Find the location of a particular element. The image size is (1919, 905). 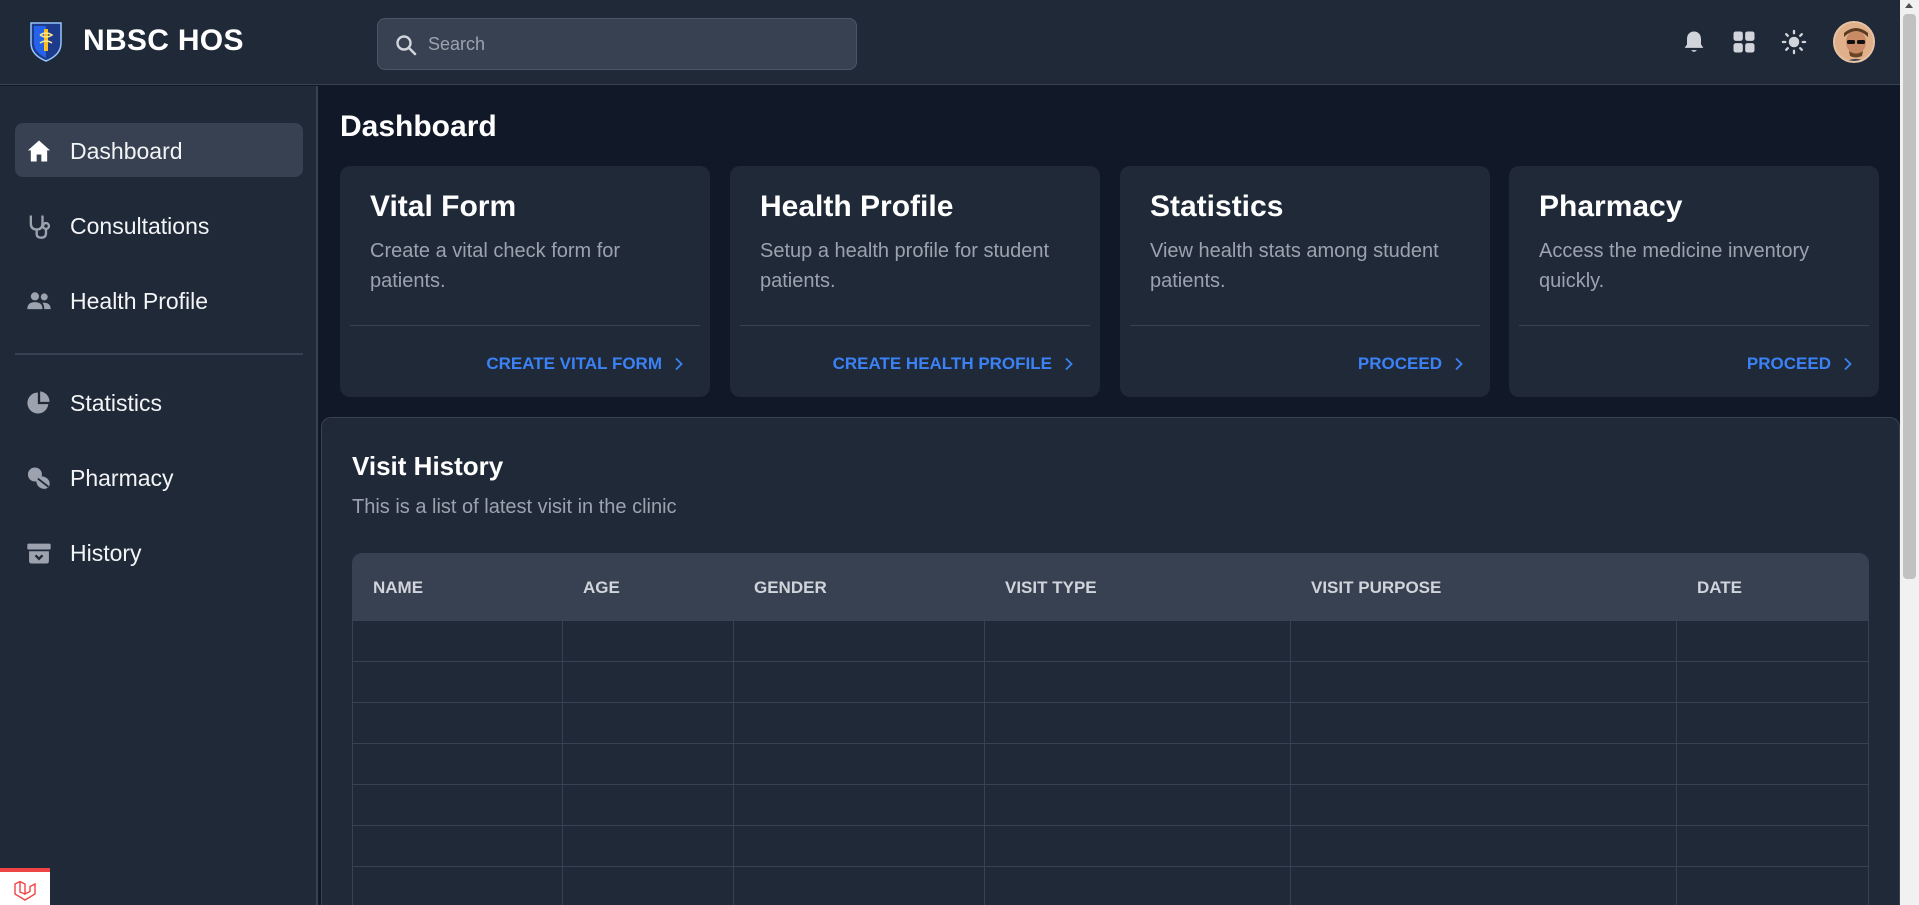

page-scrollbar is located at coordinates (1909, 452).